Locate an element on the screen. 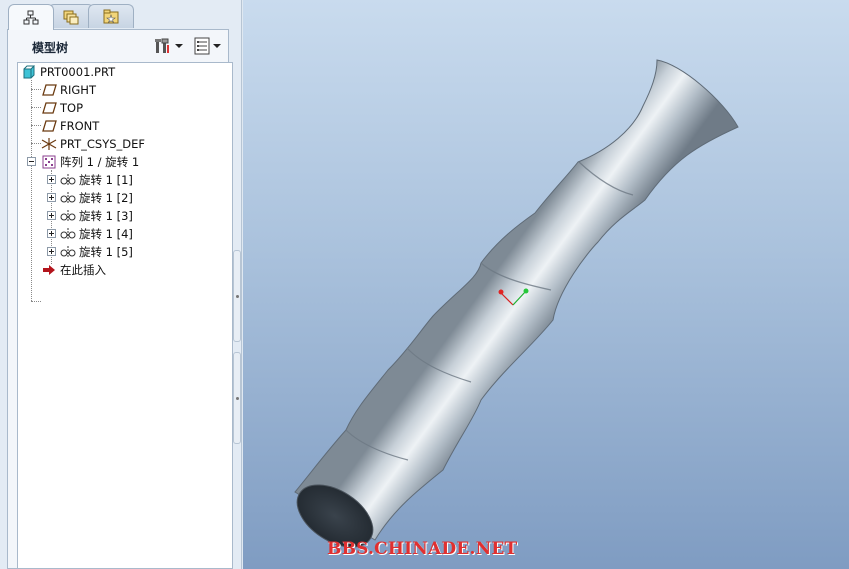 The width and height of the screenshot is (849, 569). navigator-tabs is located at coordinates (71, 17).